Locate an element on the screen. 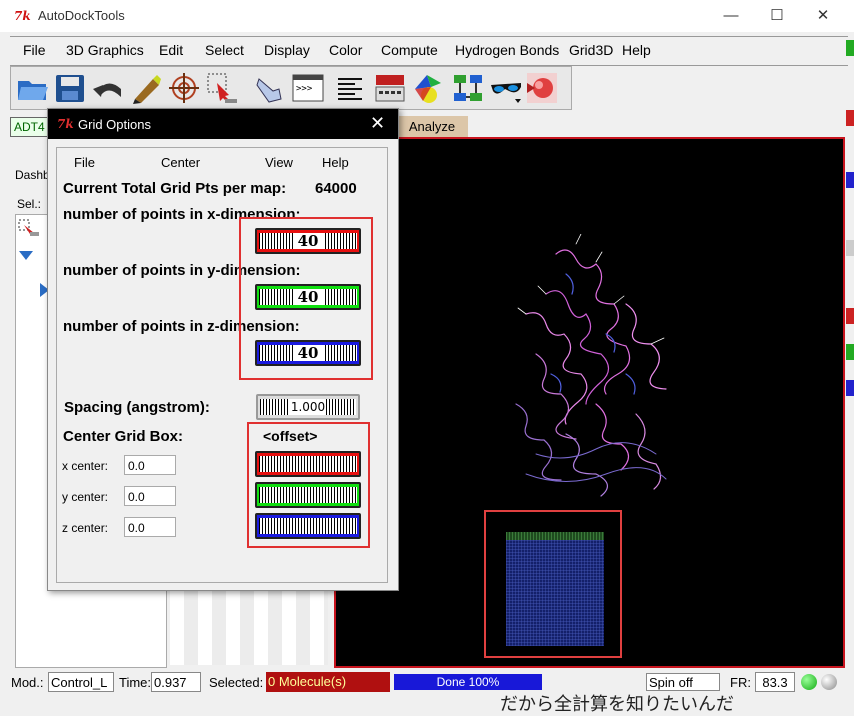 This screenshot has width=854, height=716. offset-label: <offset> is located at coordinates (290, 436).